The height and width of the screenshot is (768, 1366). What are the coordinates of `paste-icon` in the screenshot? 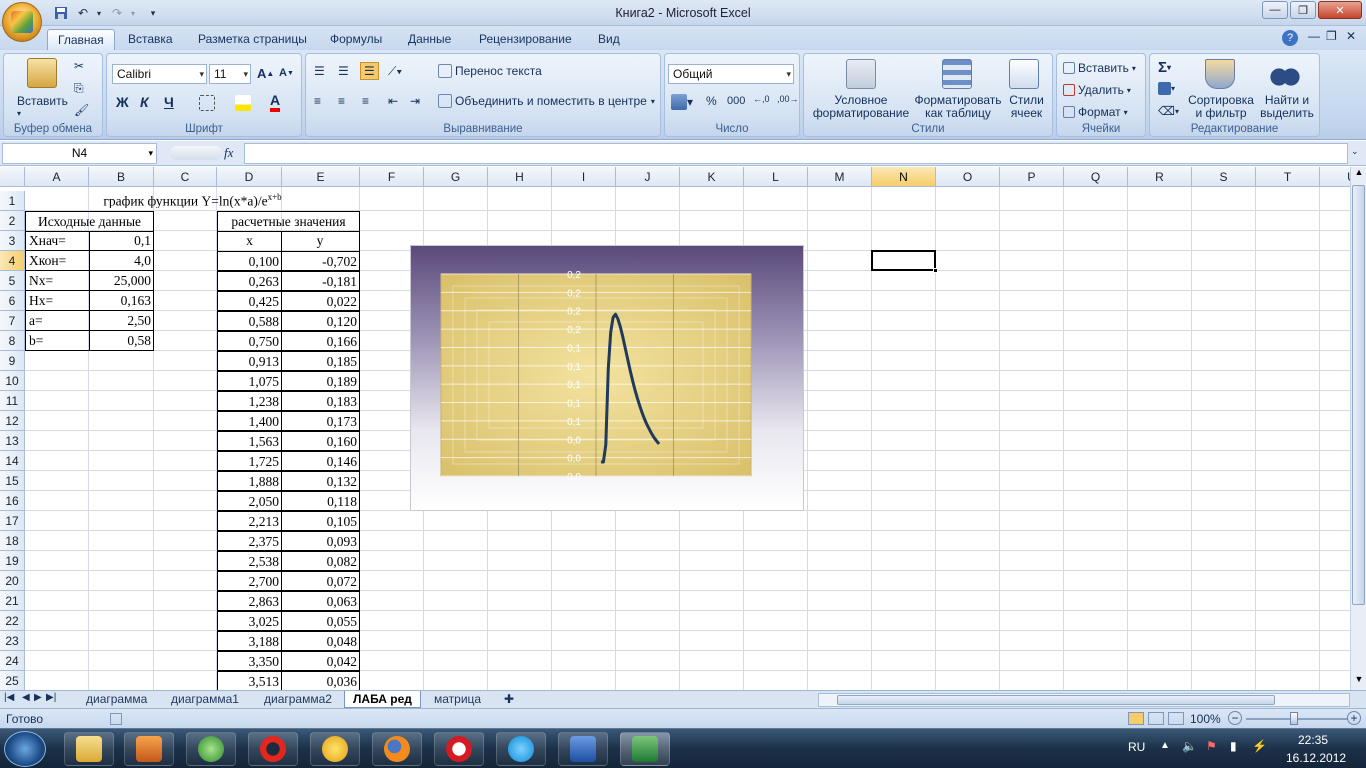 It's located at (42, 73).